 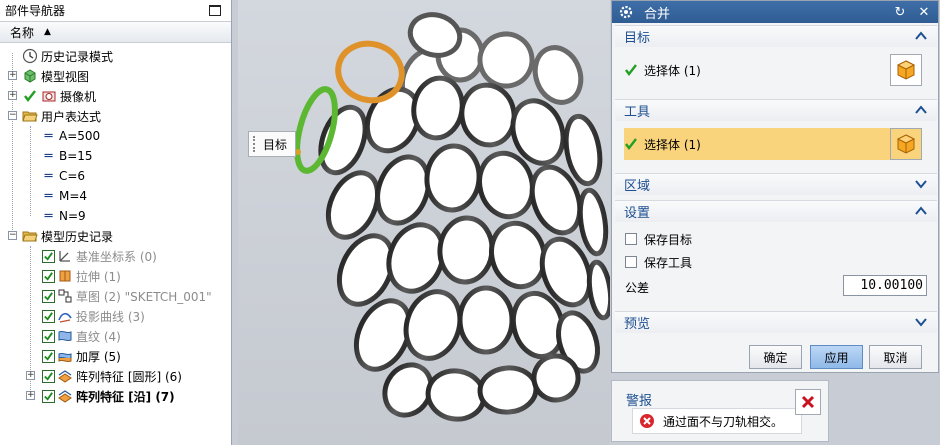 What do you see at coordinates (895, 357) in the screenshot?
I see `cancel-button: 取消` at bounding box center [895, 357].